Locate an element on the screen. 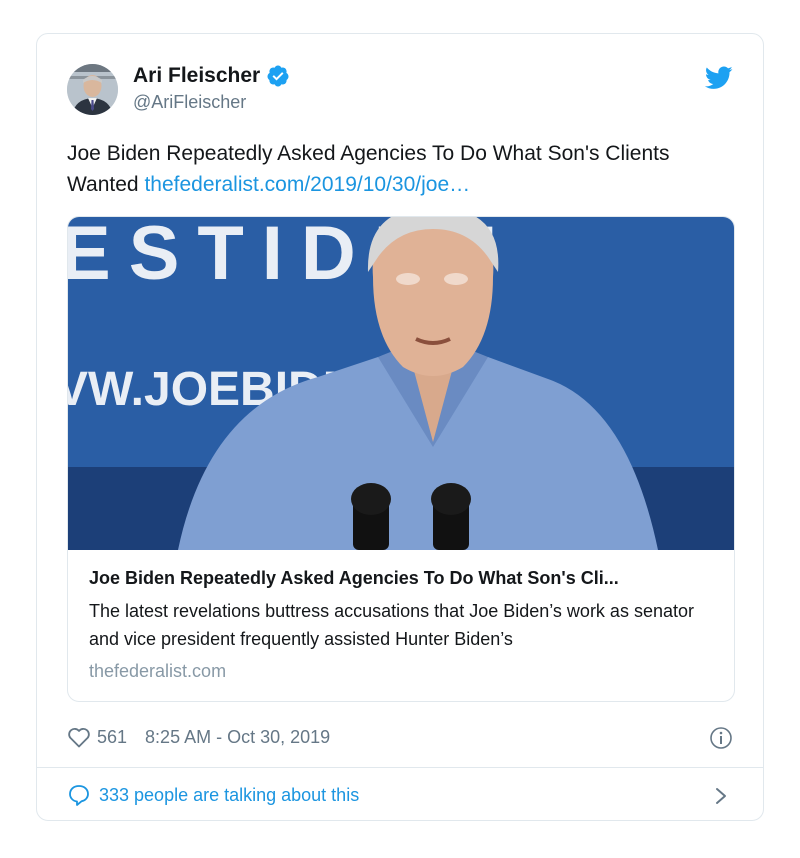 The width and height of the screenshot is (800, 858). avatar-image is located at coordinates (92, 89).